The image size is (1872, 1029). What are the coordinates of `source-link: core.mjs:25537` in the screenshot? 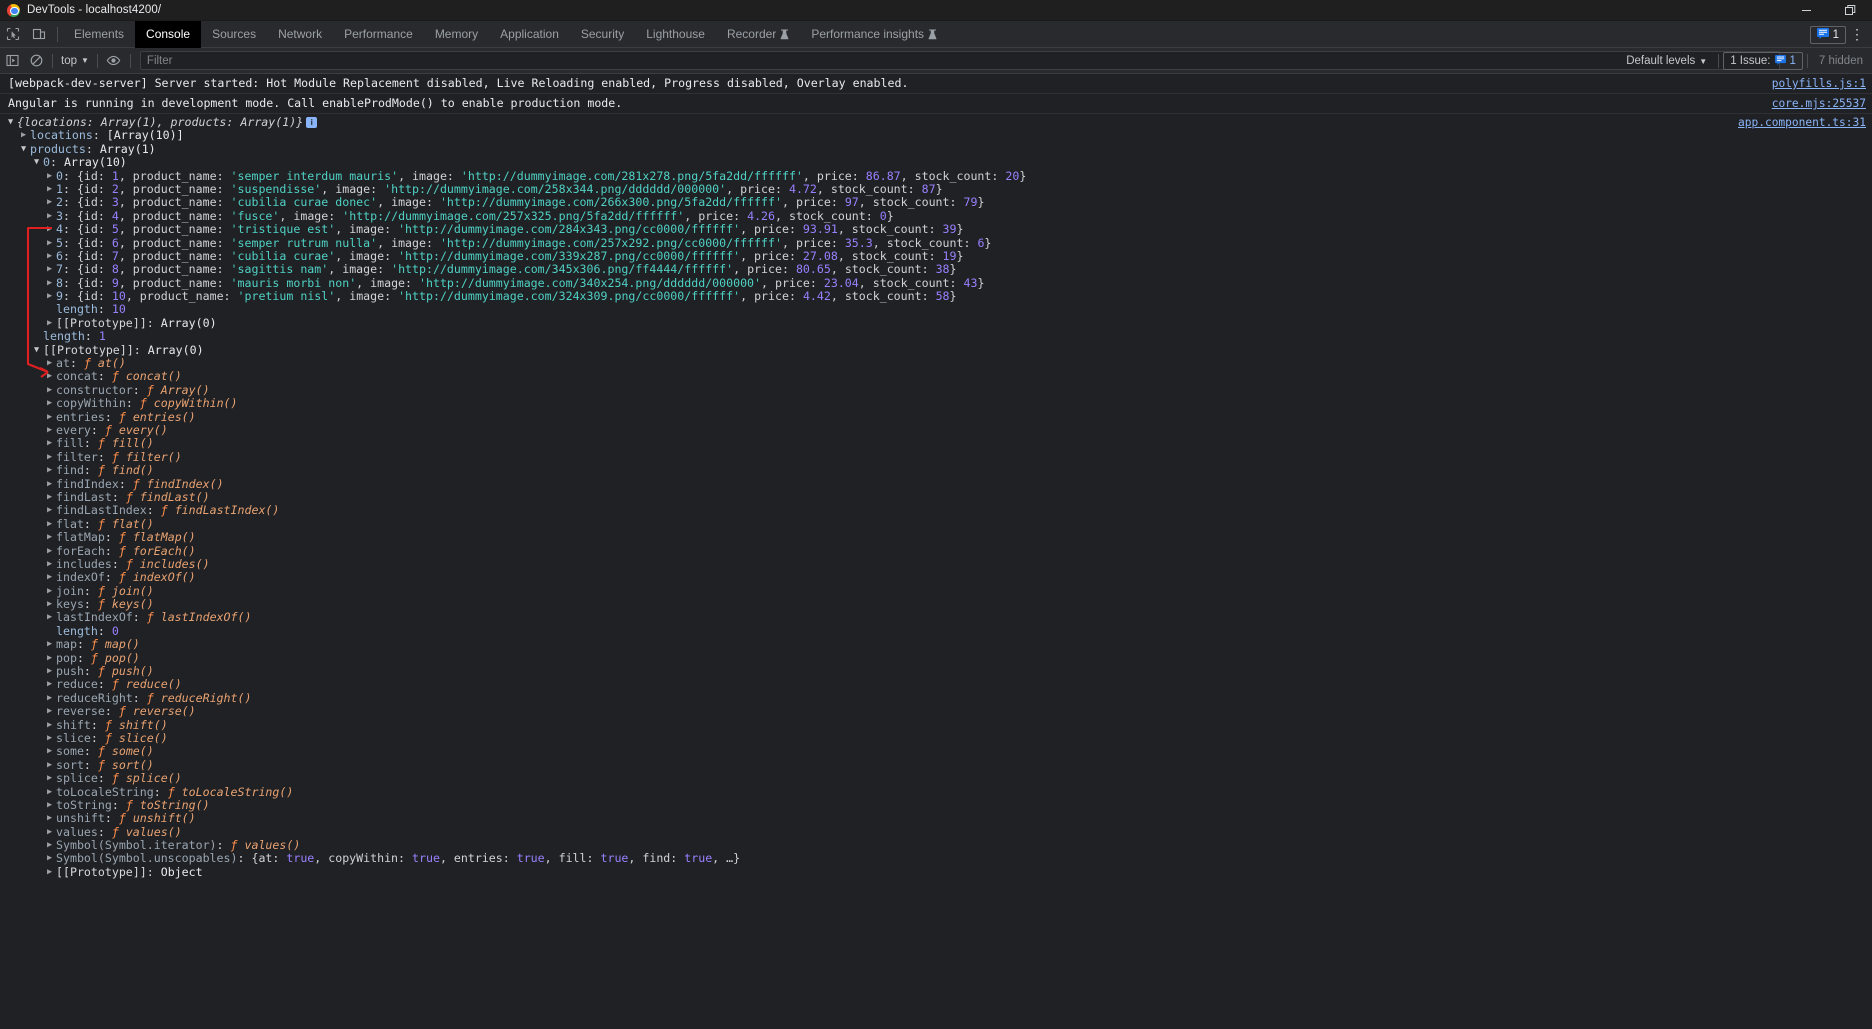 It's located at (1819, 103).